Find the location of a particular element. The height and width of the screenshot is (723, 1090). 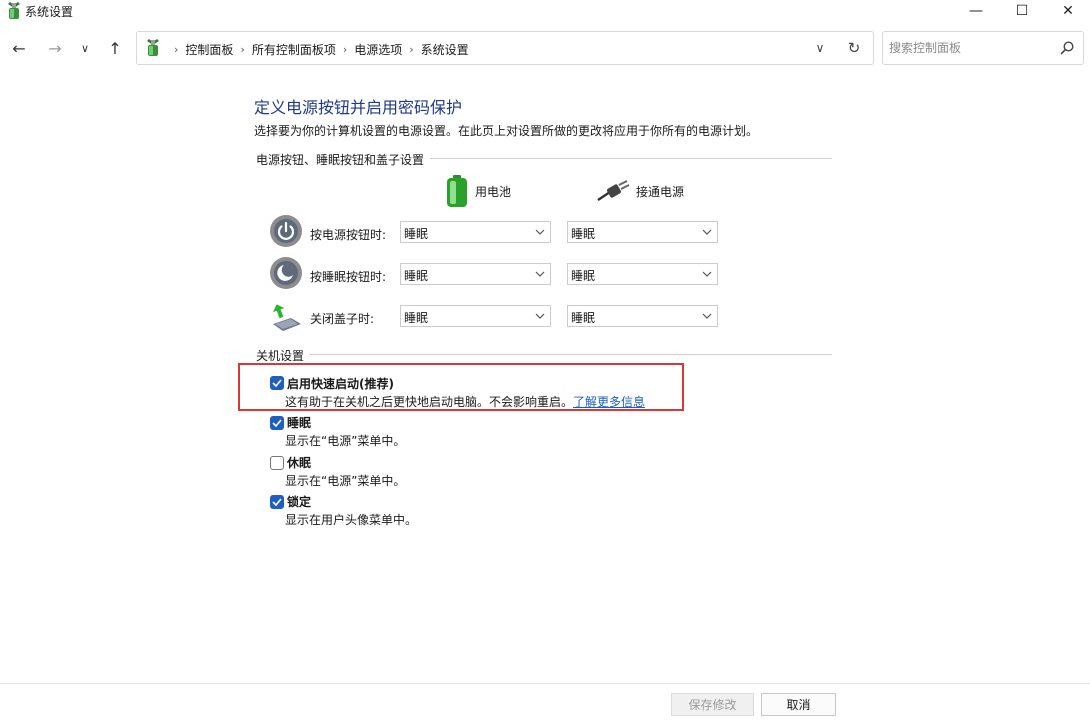

back-button: ← is located at coordinates (19, 48).